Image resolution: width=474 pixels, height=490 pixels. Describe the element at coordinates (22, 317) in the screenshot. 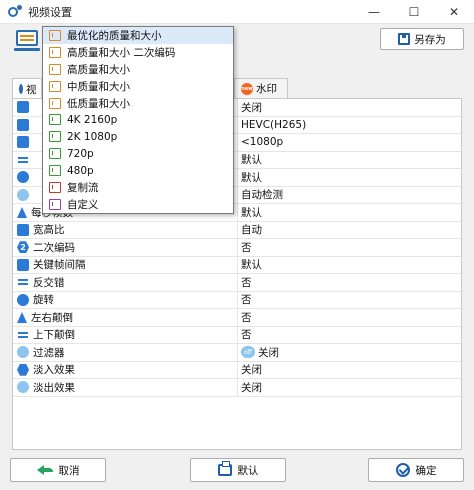

I see `flip-horizontal-icon` at that location.